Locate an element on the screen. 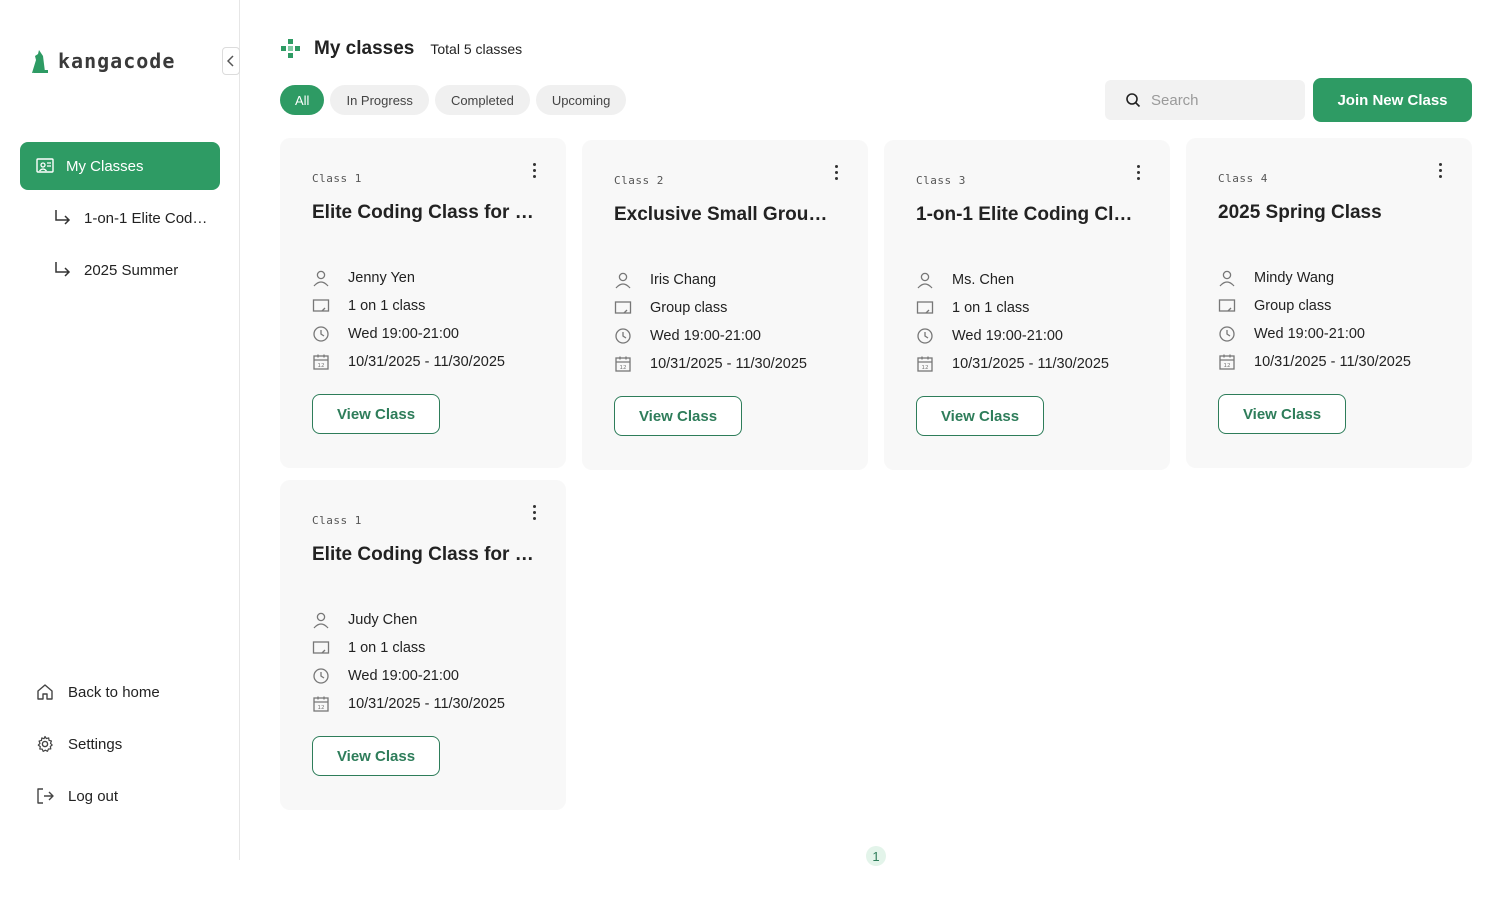 This screenshot has height=906, width=1512. page-title: My classes is located at coordinates (364, 48).